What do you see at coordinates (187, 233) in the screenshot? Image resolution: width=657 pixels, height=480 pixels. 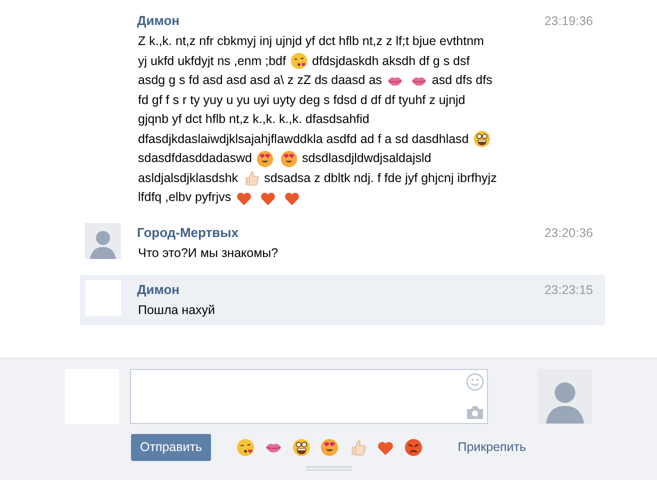 I see `author-name: Город-Мертвых` at bounding box center [187, 233].